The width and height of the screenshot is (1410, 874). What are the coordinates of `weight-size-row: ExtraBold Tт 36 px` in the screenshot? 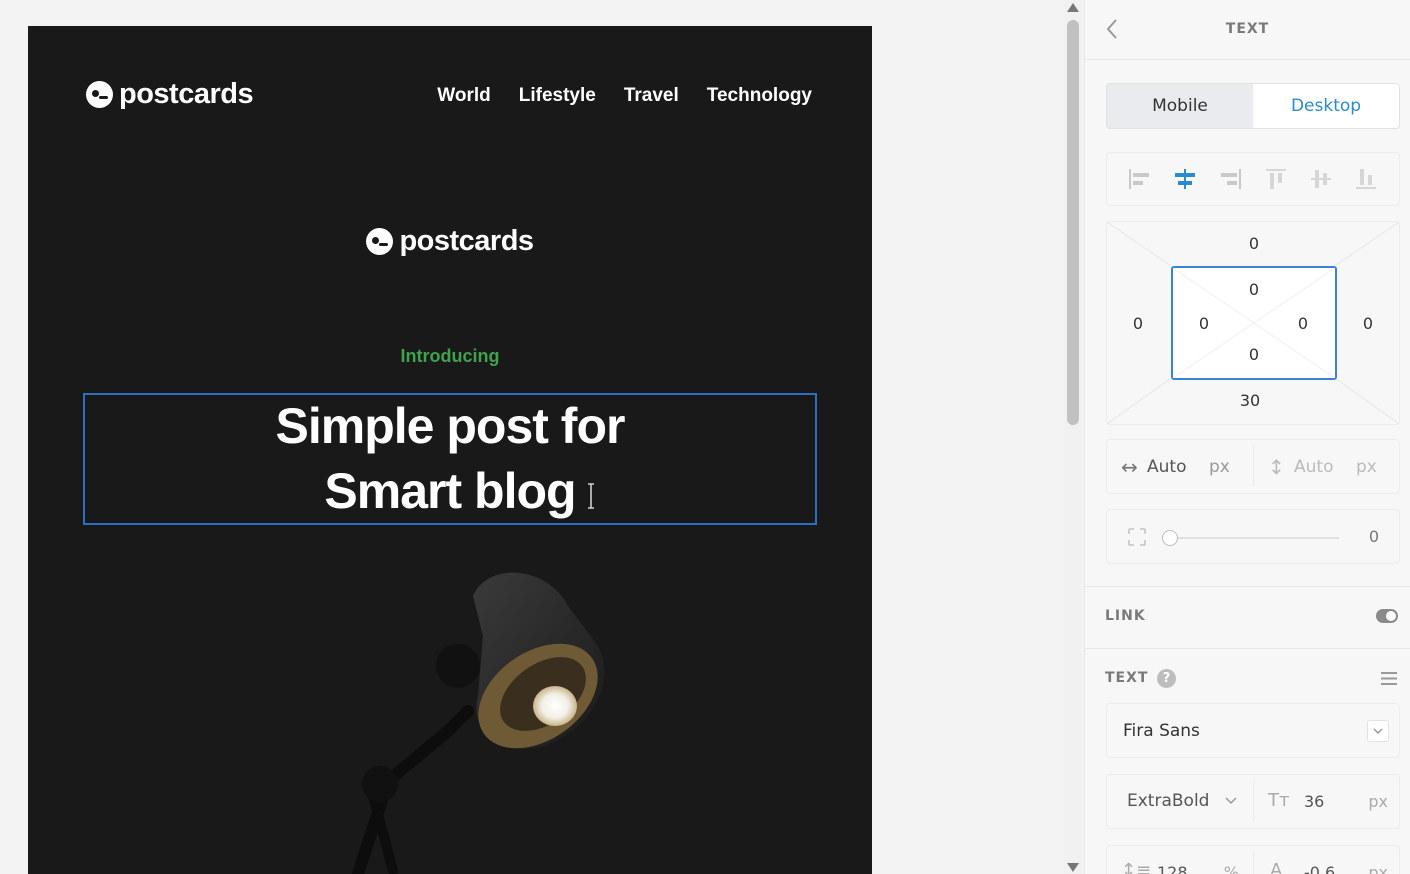 It's located at (1253, 801).